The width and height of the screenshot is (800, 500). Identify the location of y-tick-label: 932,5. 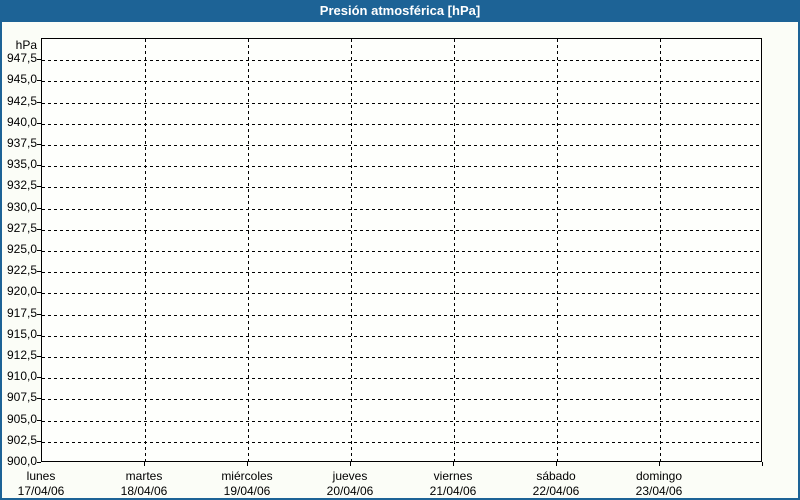
(21, 185).